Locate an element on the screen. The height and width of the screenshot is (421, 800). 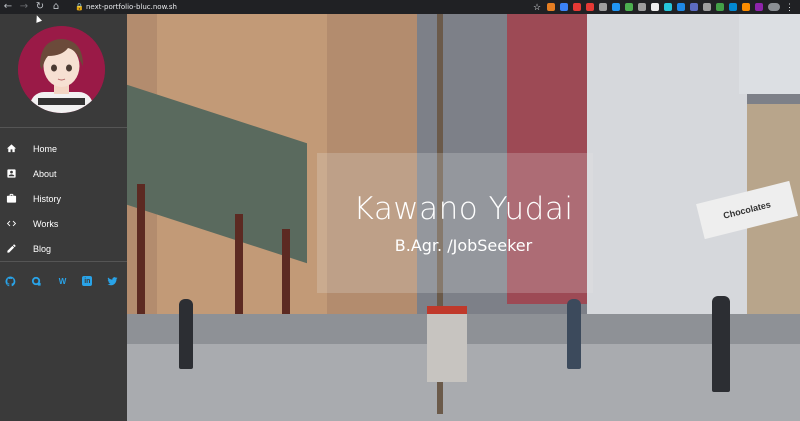
briefcase-icon is located at coordinates (11, 199).